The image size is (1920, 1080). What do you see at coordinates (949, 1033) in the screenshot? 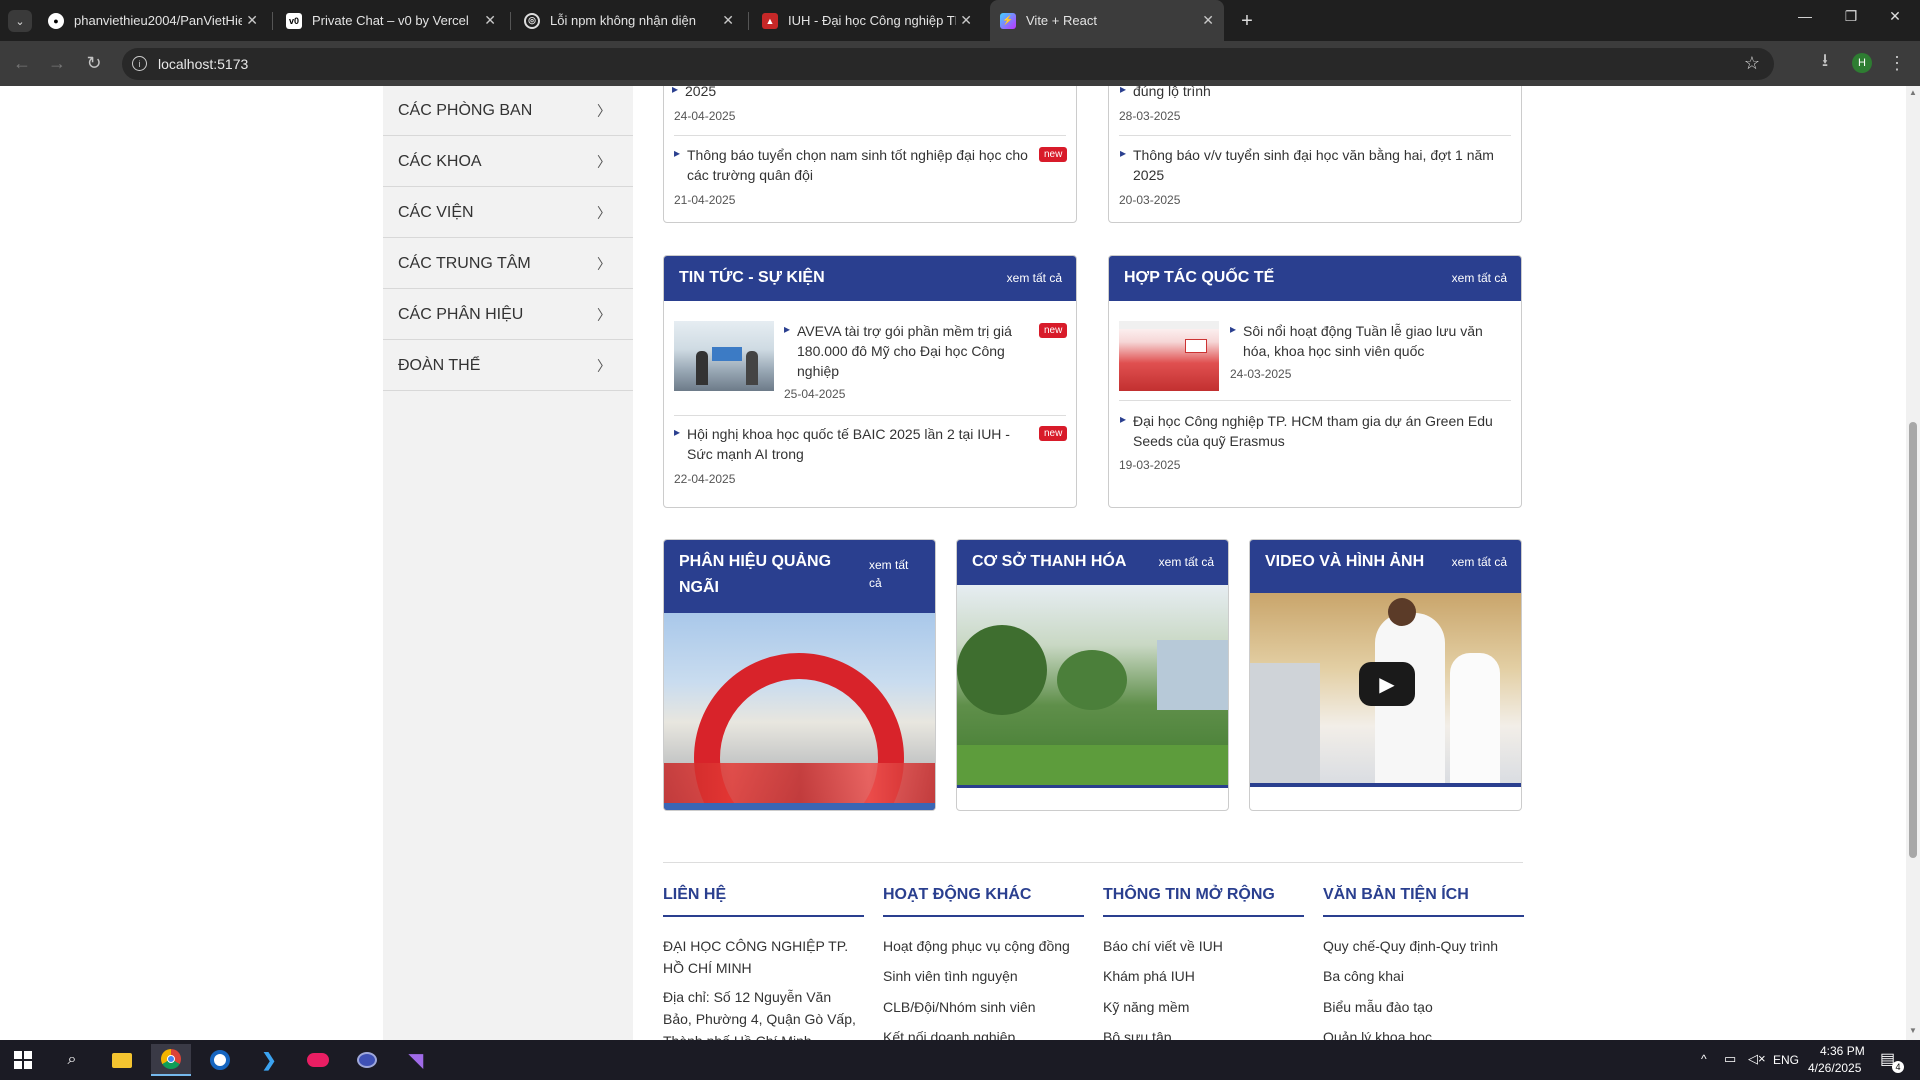
I see `footer-link: Kết nối doanh nghiệp` at bounding box center [949, 1033].